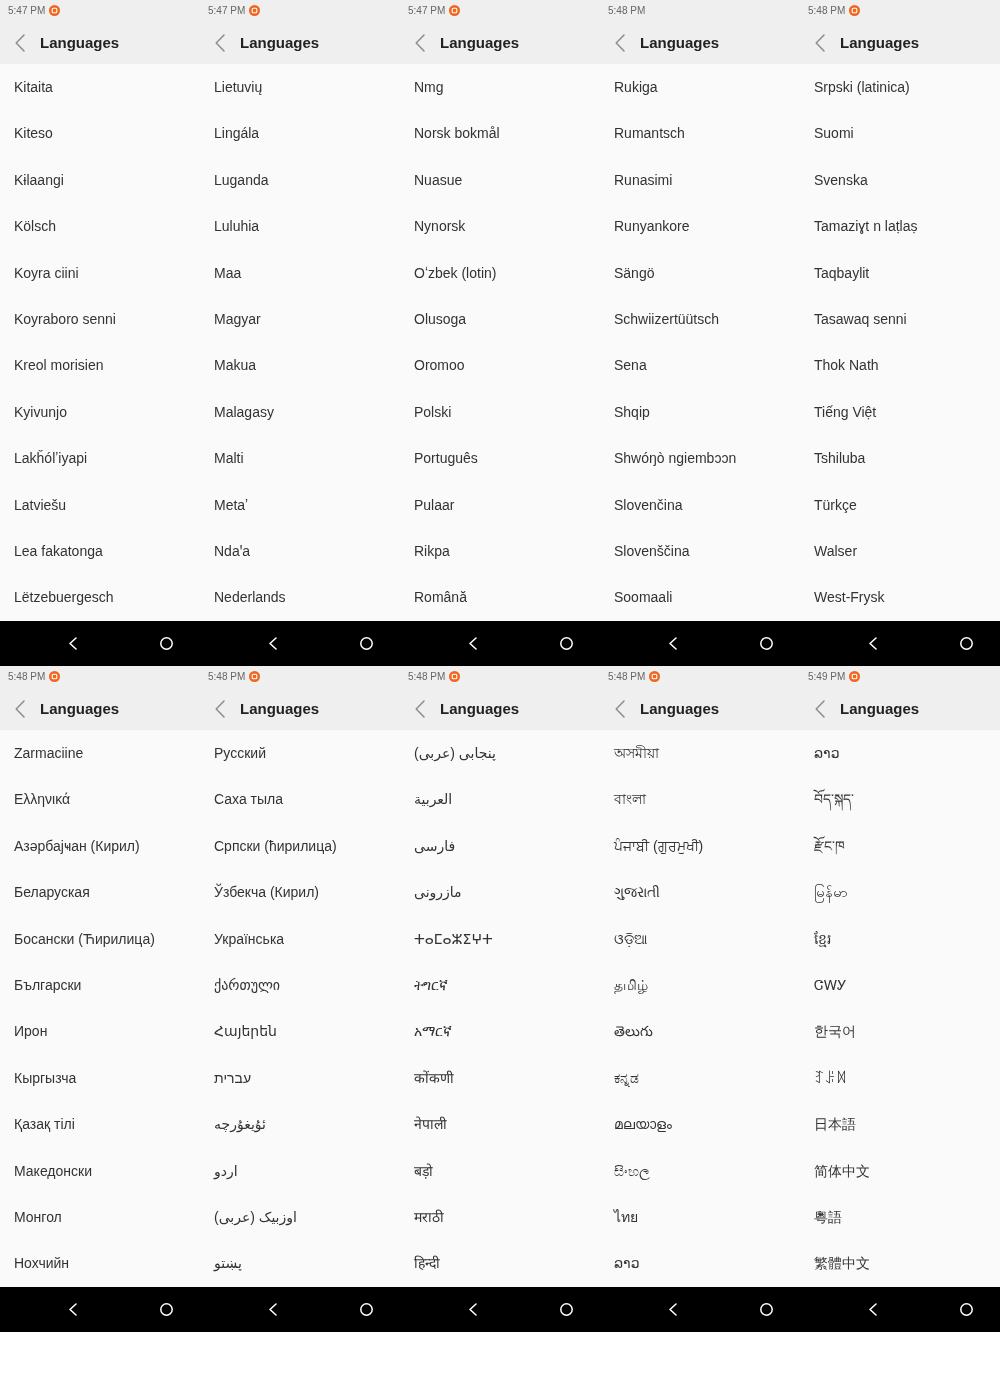  Describe the element at coordinates (432, 551) in the screenshot. I see `language-option: Rikpa` at that location.